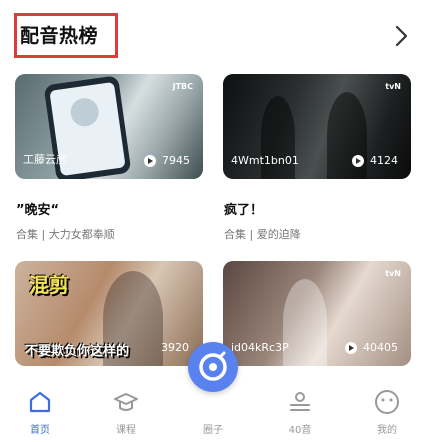  Describe the element at coordinates (37, 208) in the screenshot. I see `card-title: ”晚安“` at that location.